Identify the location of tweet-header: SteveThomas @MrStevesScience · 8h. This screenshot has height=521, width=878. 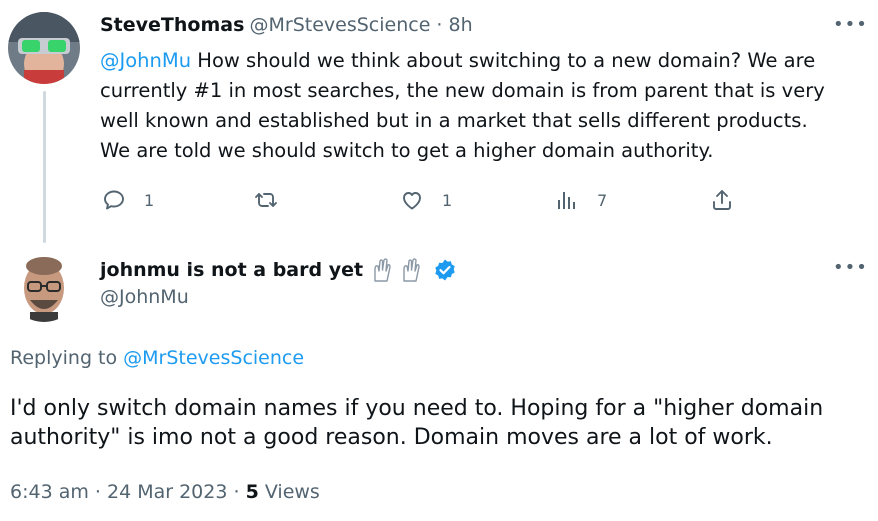
(286, 25).